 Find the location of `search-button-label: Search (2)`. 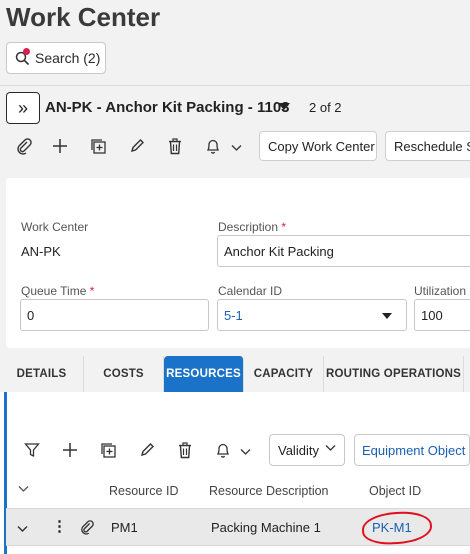

search-button-label: Search (2) is located at coordinates (68, 58).